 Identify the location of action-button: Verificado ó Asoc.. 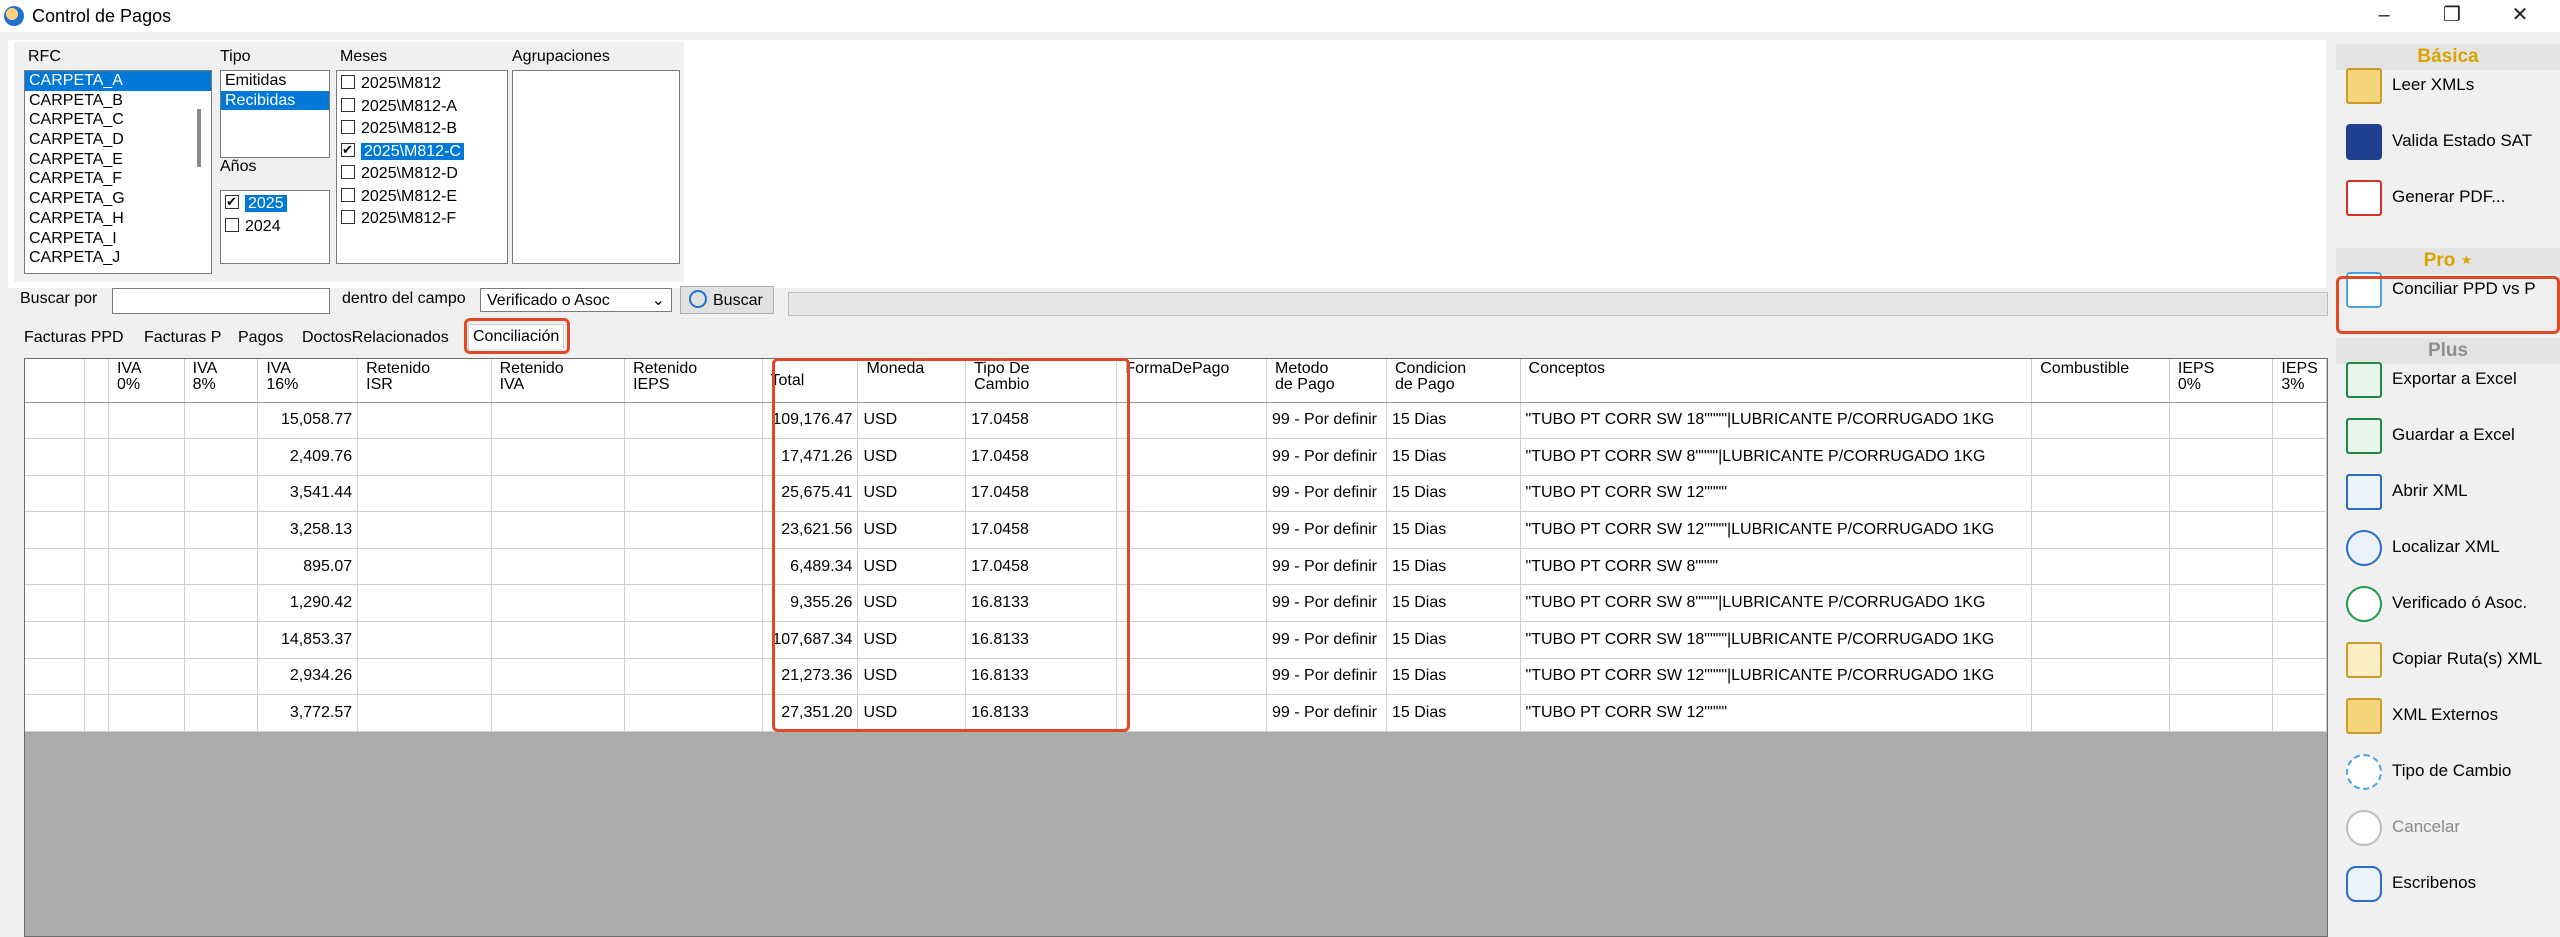
(2450, 603).